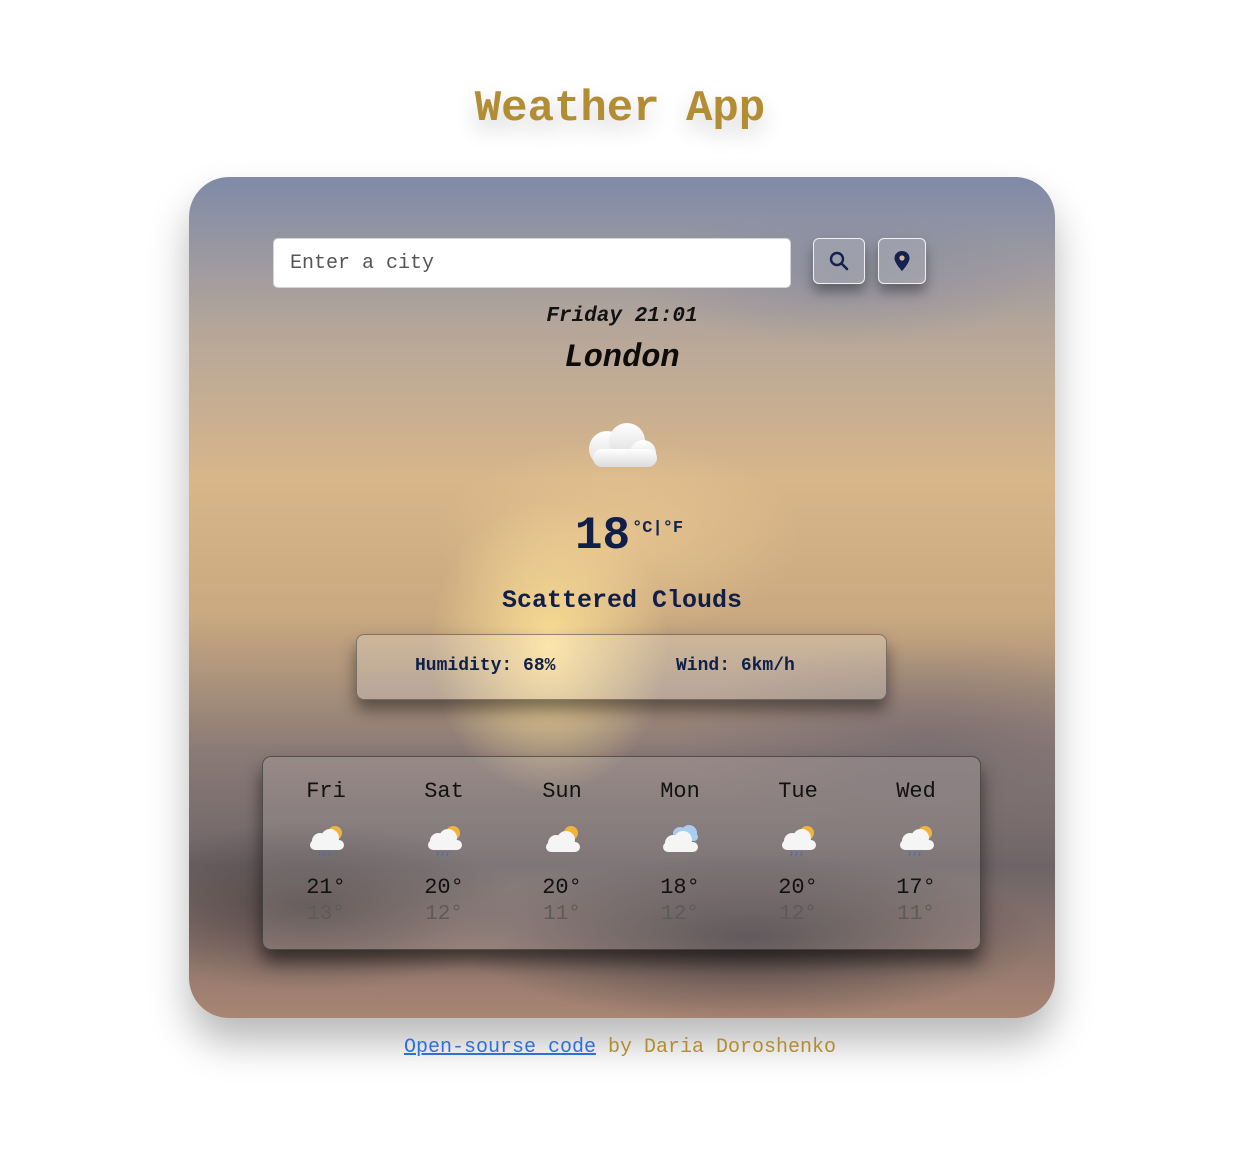  I want to click on source-code-link: Open-sourse code, so click(500, 1047).